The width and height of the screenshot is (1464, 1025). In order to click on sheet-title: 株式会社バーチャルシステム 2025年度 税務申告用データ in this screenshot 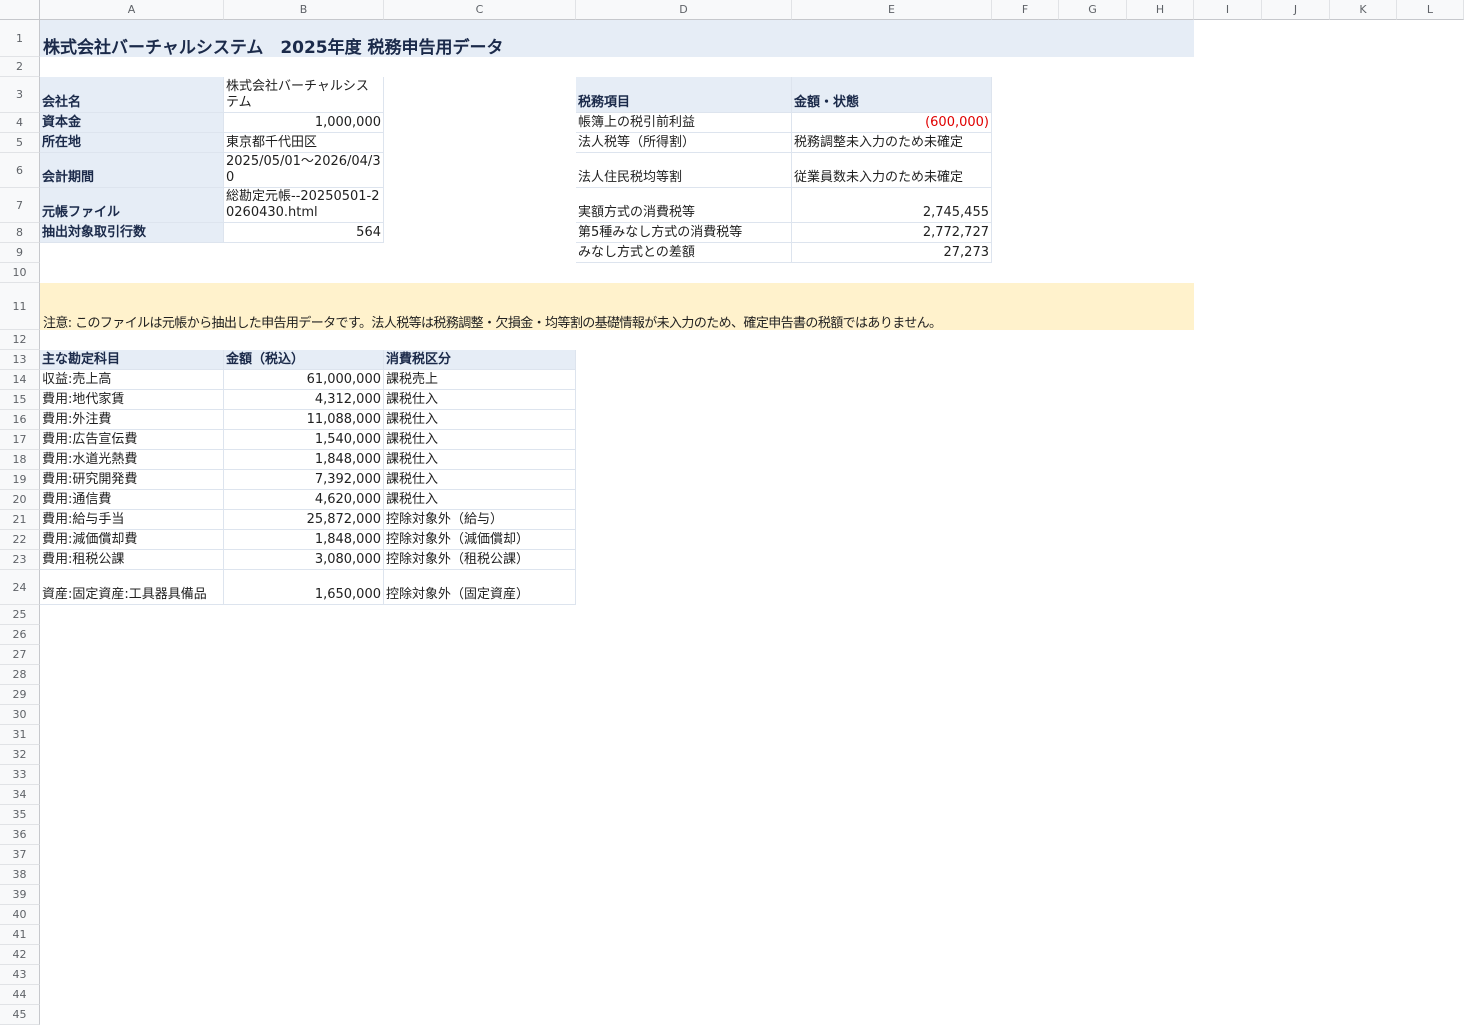, I will do `click(273, 45)`.